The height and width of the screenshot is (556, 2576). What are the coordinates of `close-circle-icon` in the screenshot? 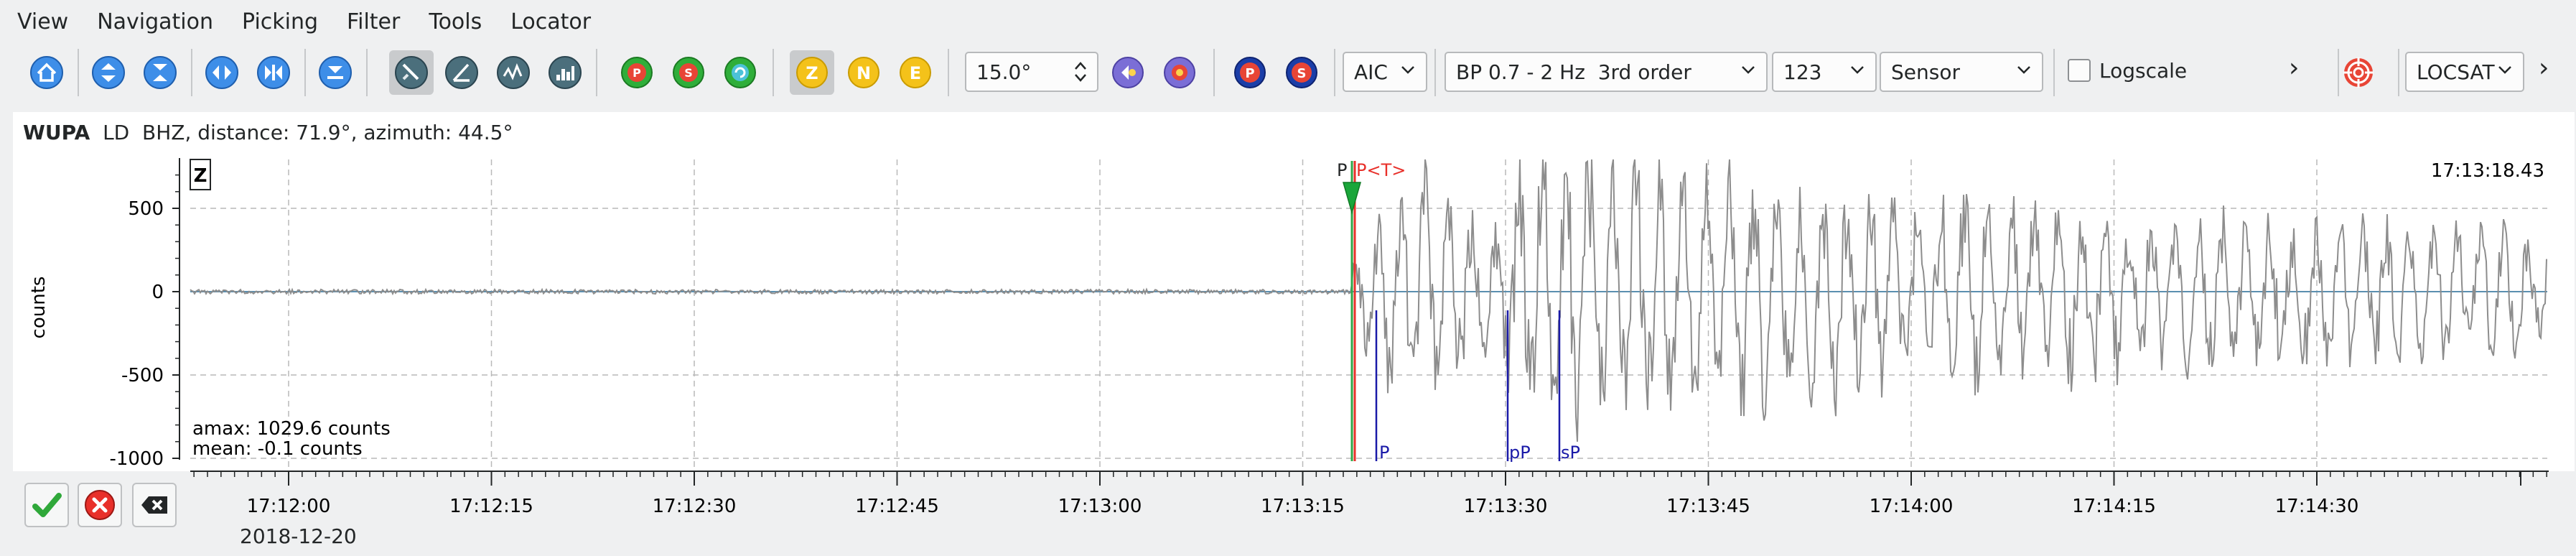 It's located at (100, 505).